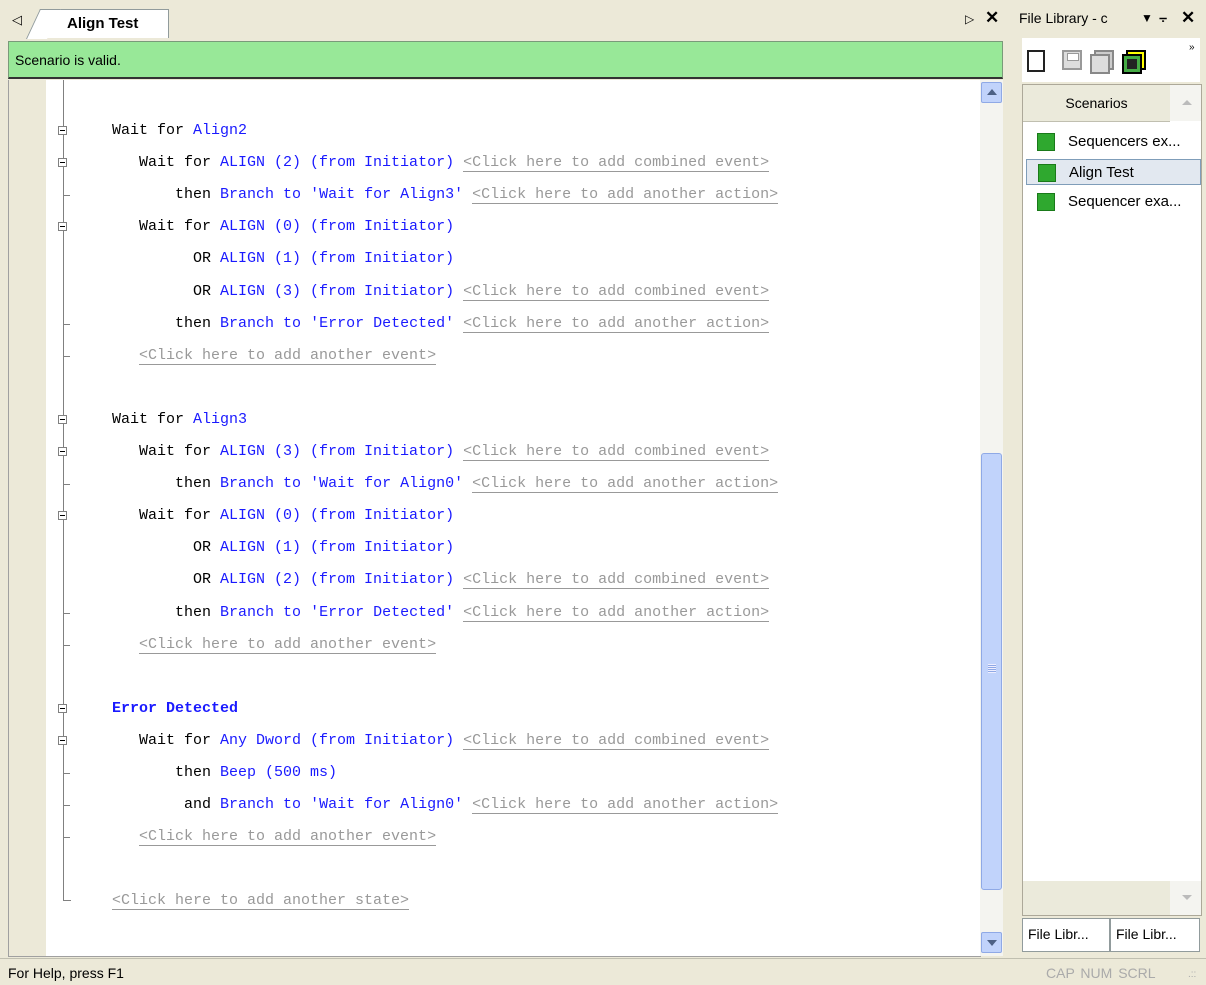  Describe the element at coordinates (603, 971) in the screenshot. I see `status-bar: For Help, press F1 CAP NUM SCRL .::` at that location.